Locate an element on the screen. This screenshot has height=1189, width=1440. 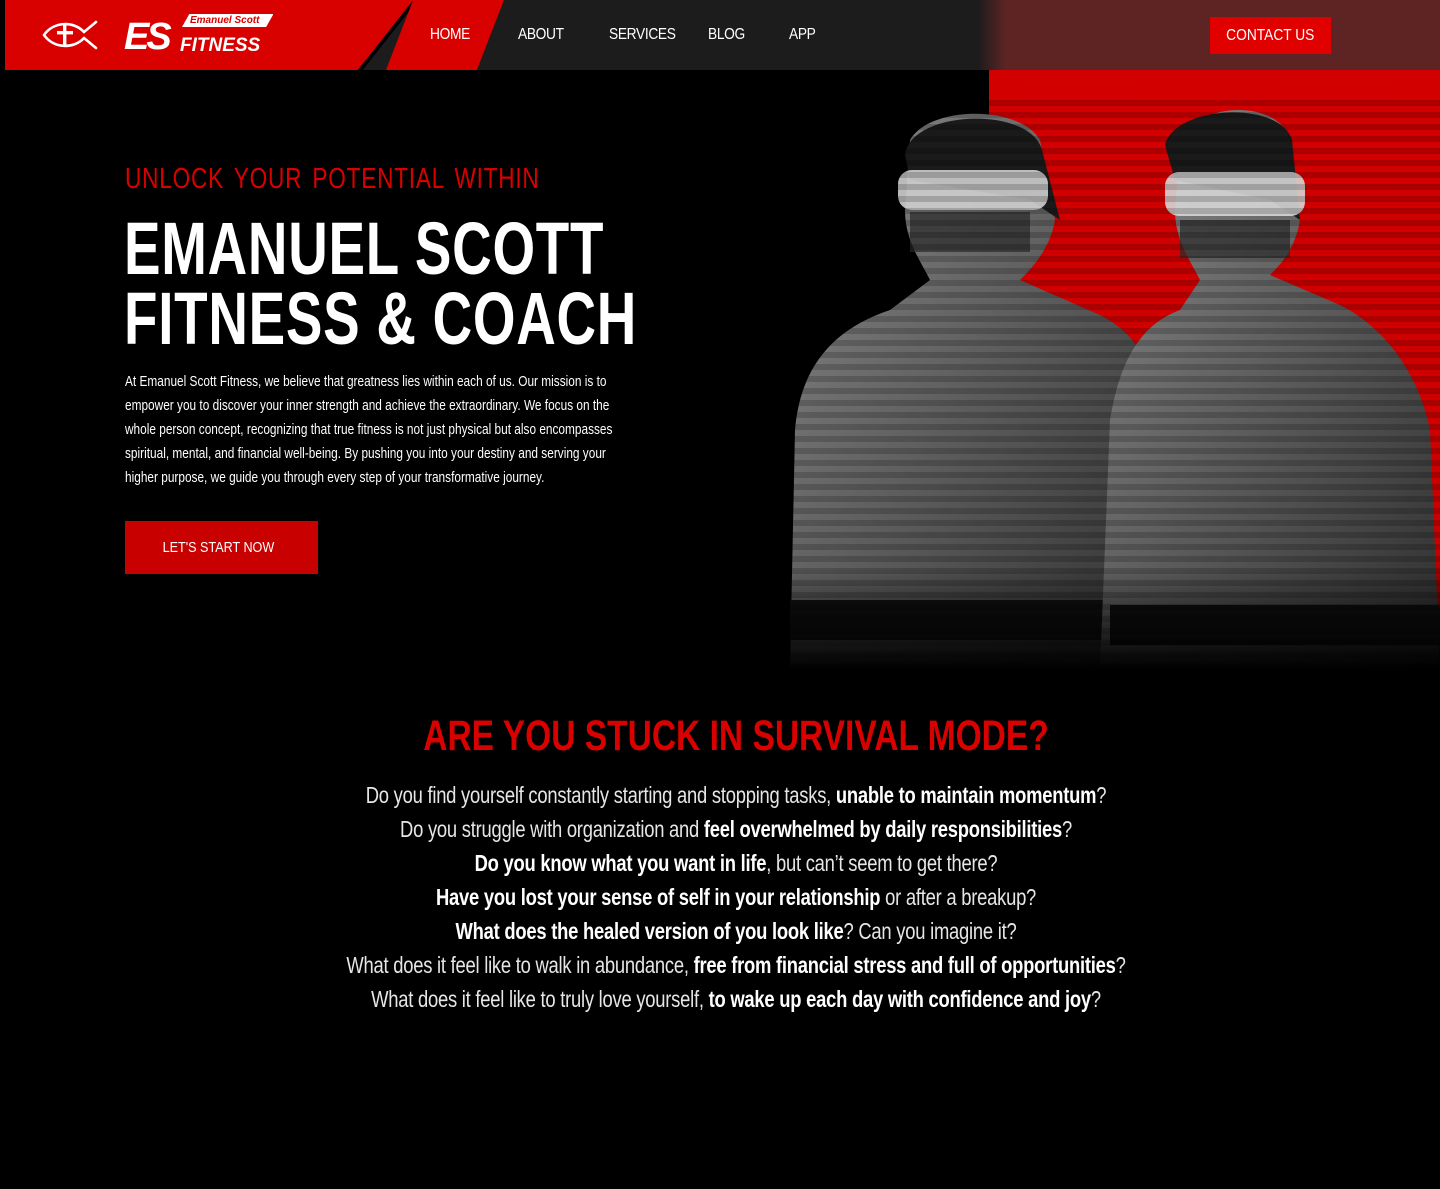
contact-us-label: CONTACT US is located at coordinates (1270, 35).